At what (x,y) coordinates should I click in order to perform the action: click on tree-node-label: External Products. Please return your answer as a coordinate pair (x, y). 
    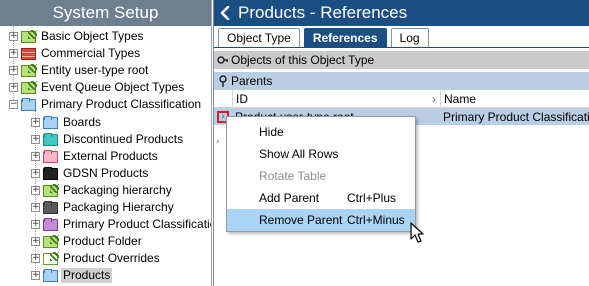
    Looking at the image, I should click on (110, 156).